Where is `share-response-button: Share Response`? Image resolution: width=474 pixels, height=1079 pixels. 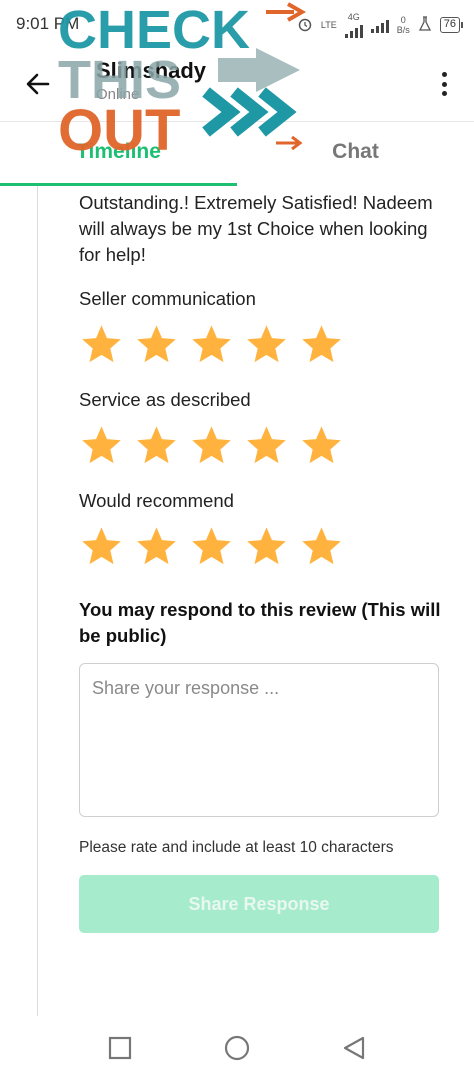 share-response-button: Share Response is located at coordinates (259, 904).